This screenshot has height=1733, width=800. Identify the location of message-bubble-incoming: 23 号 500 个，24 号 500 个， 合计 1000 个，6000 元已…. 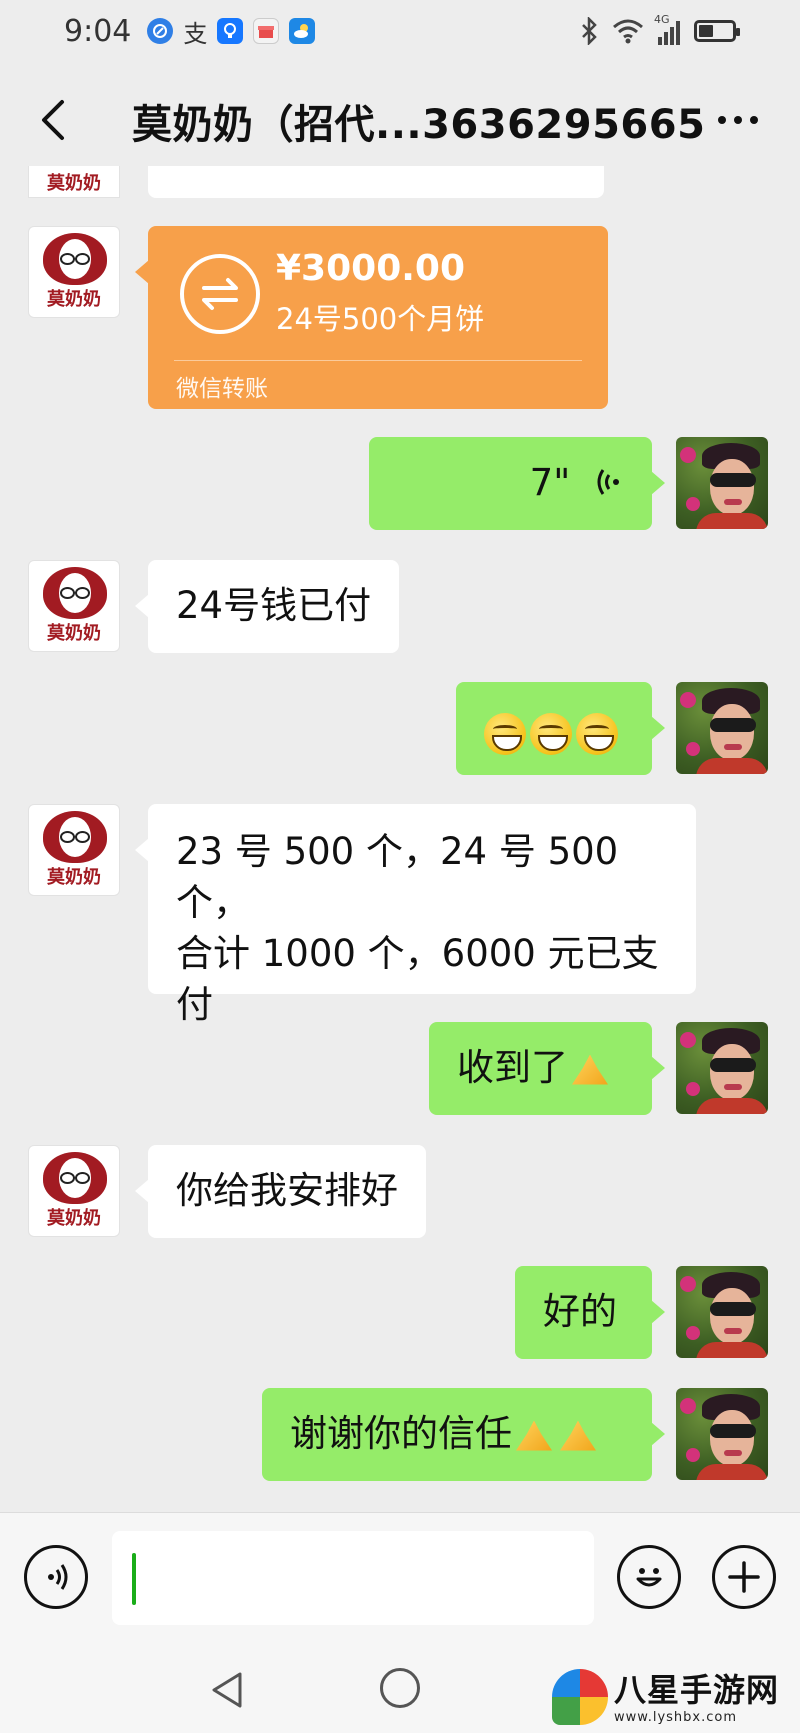
(415, 915).